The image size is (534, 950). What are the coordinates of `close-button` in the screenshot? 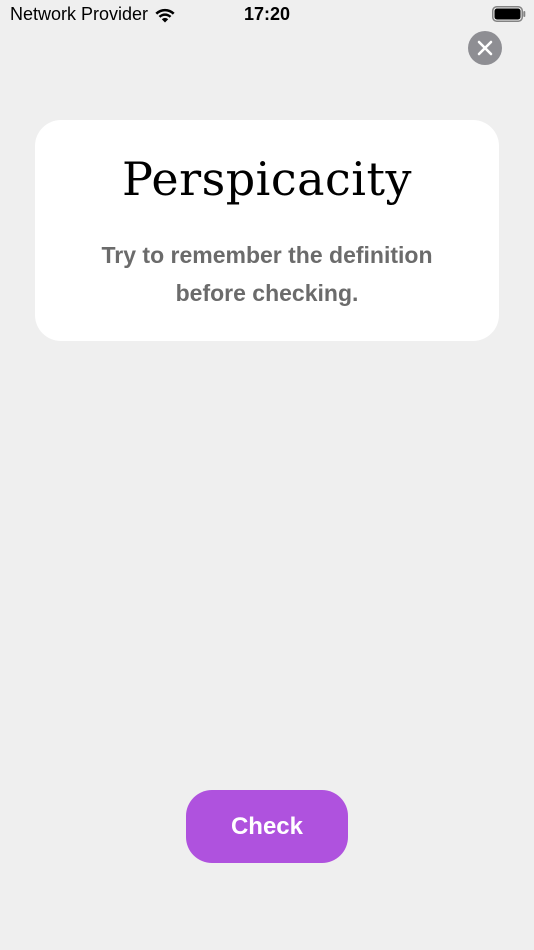 It's located at (485, 48).